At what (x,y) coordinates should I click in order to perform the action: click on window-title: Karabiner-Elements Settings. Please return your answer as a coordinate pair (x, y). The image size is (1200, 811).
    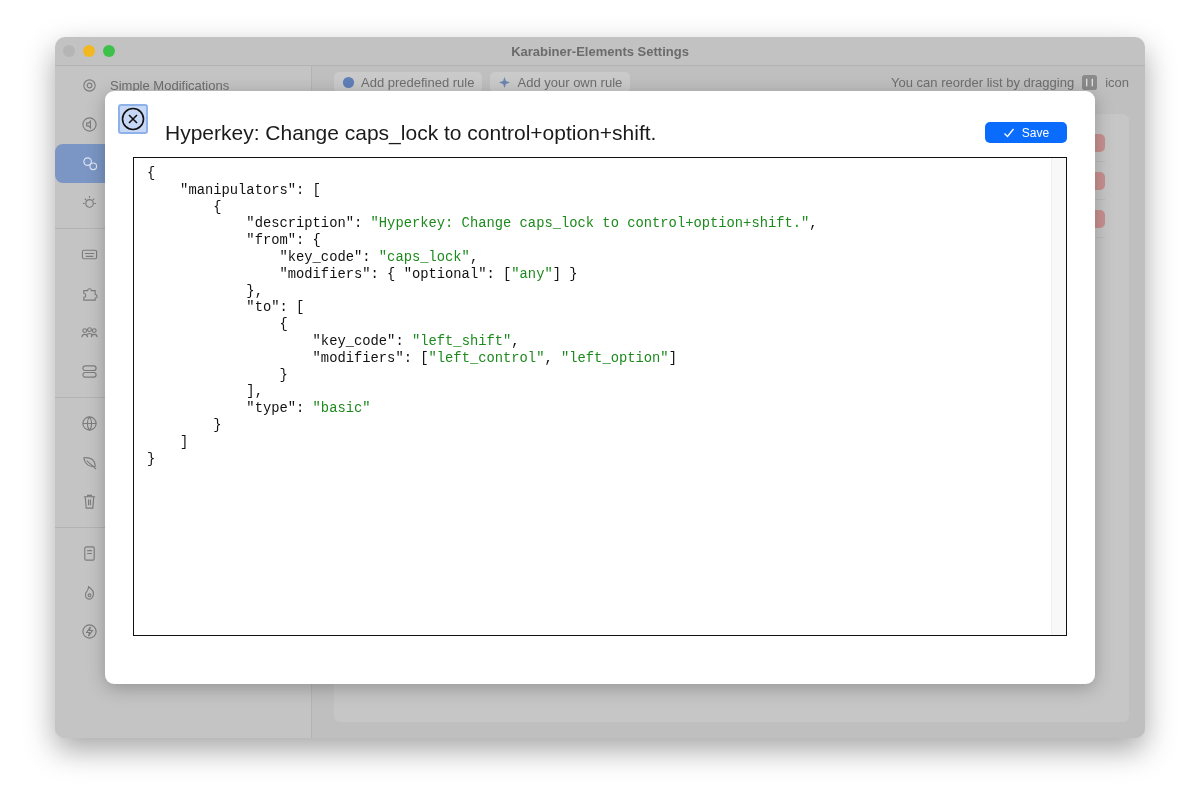
    Looking at the image, I should click on (600, 51).